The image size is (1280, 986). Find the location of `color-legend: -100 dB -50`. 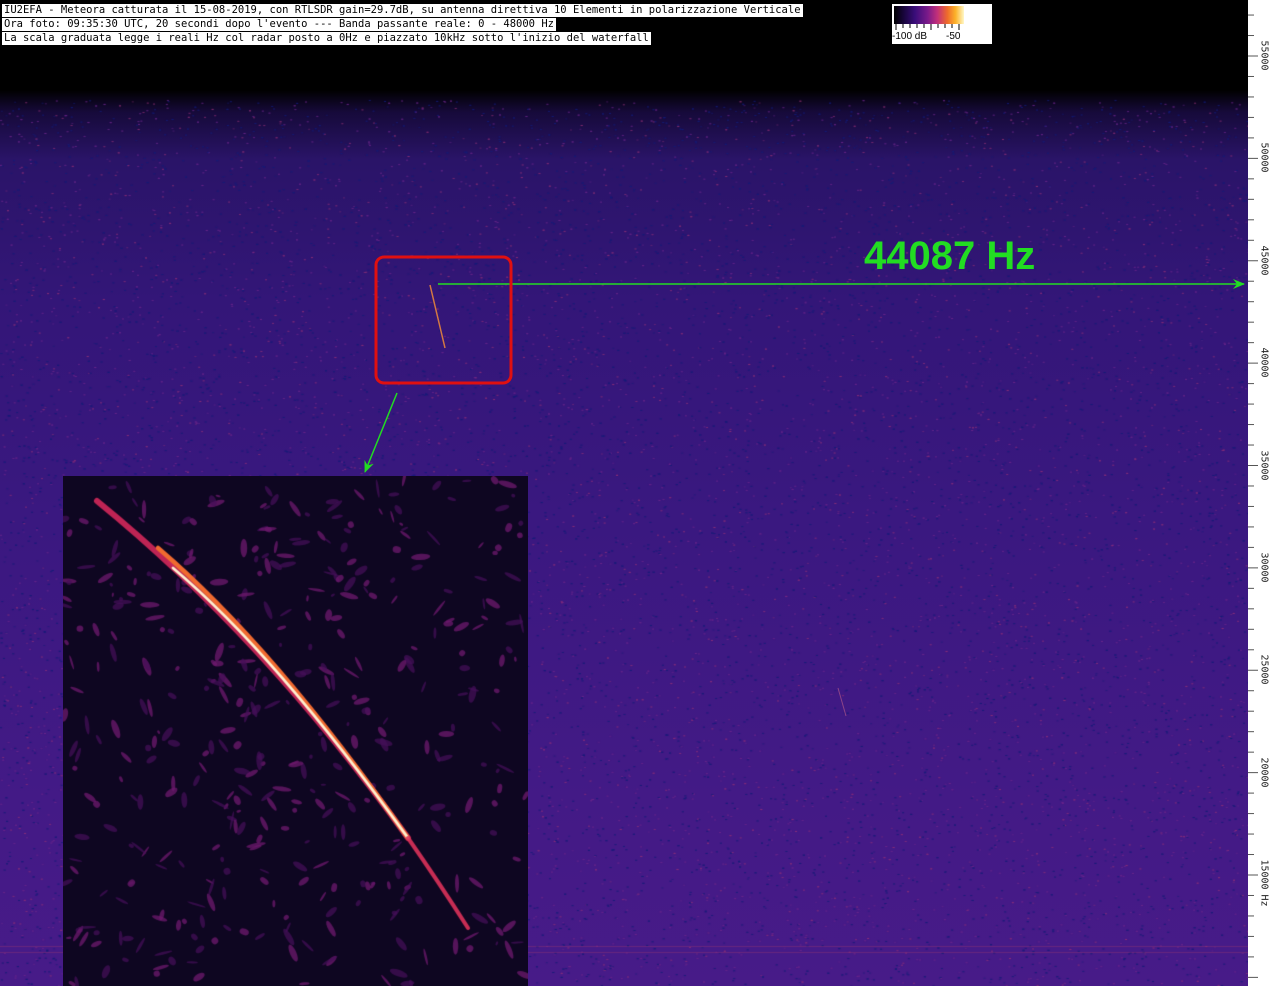

color-legend: -100 dB -50 is located at coordinates (942, 24).